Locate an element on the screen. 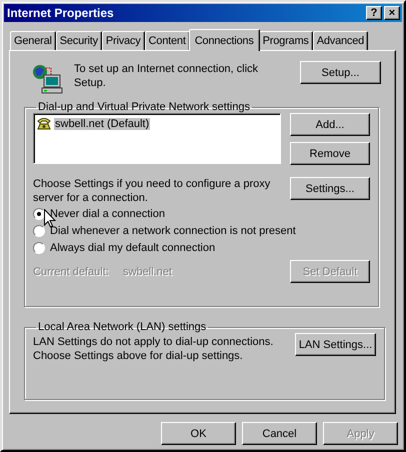 Image resolution: width=406 pixels, height=452 pixels. telephone-icon is located at coordinates (44, 124).